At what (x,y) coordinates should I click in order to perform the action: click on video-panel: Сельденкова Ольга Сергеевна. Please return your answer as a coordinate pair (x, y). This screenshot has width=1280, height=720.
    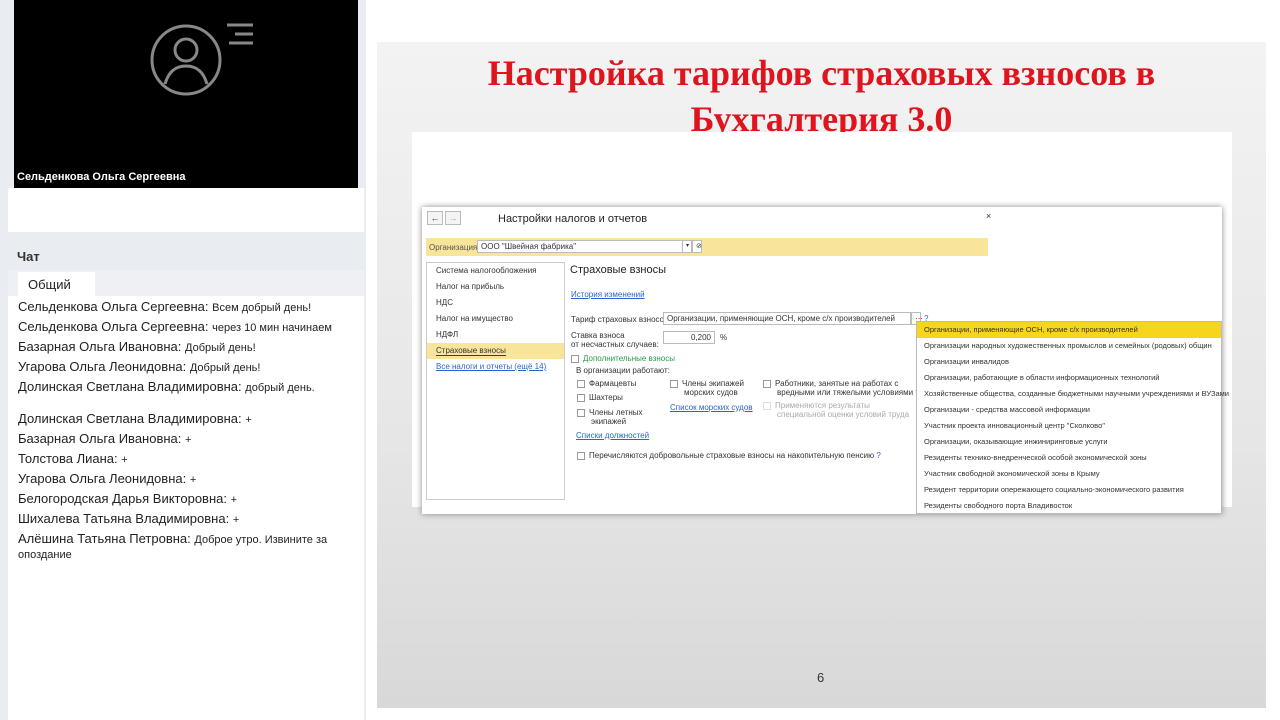
    Looking at the image, I should click on (186, 94).